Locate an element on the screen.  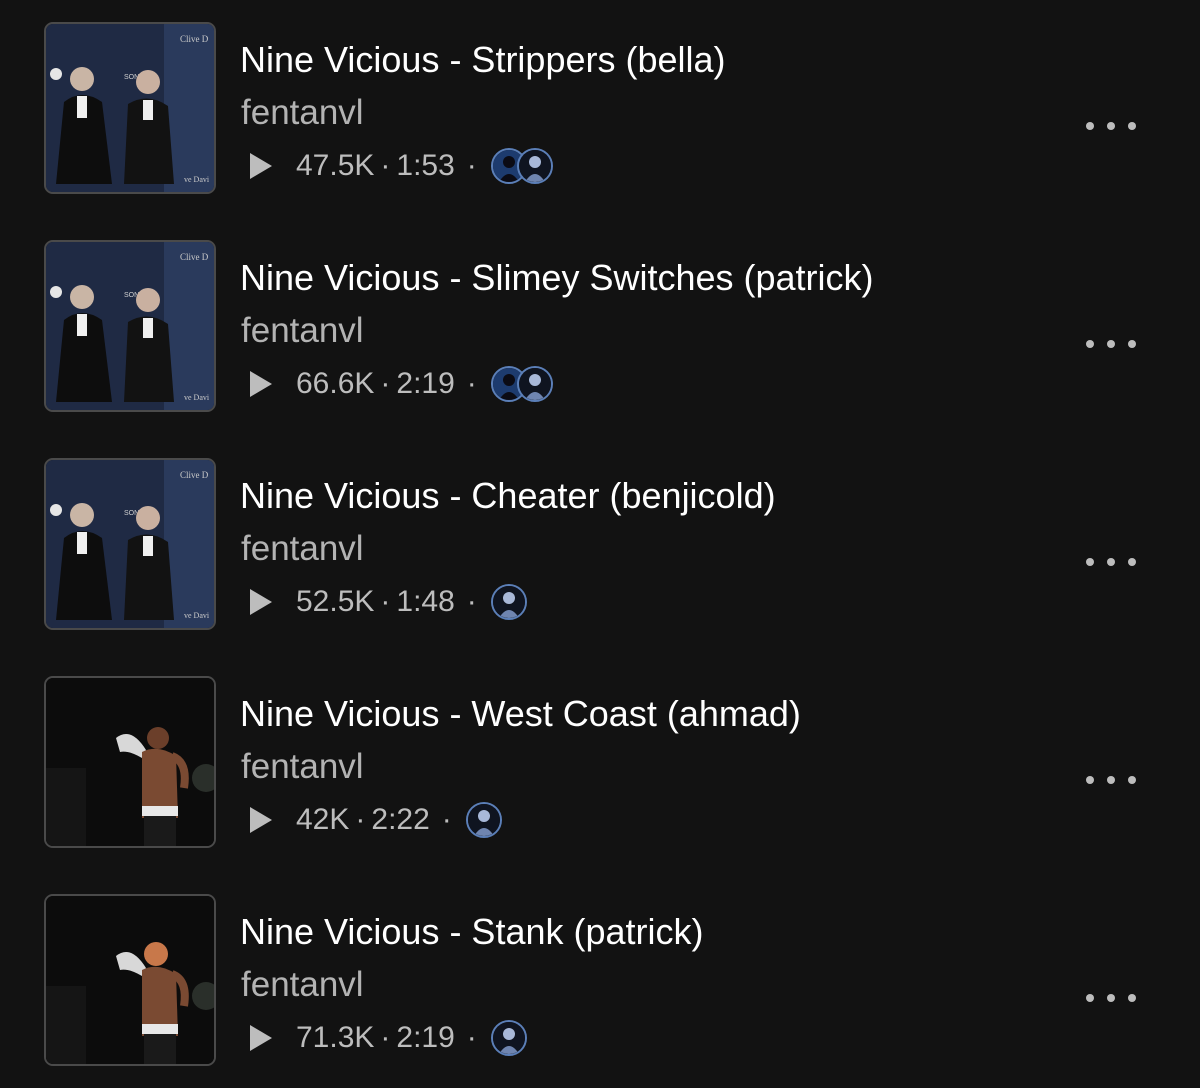
track-meta: 66.6K · 2:19 · is located at coordinates (401, 384).